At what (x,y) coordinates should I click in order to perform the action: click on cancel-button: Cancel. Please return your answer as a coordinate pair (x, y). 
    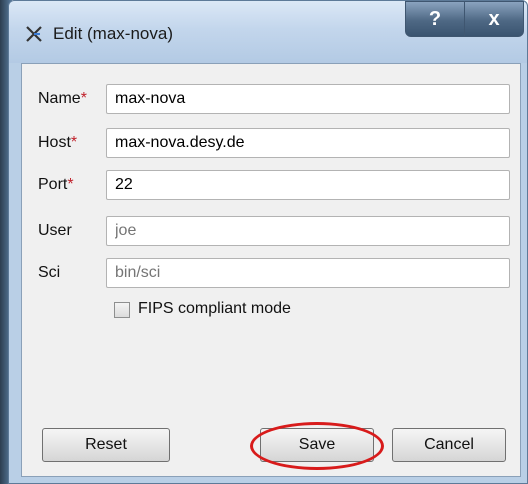
    Looking at the image, I should click on (449, 445).